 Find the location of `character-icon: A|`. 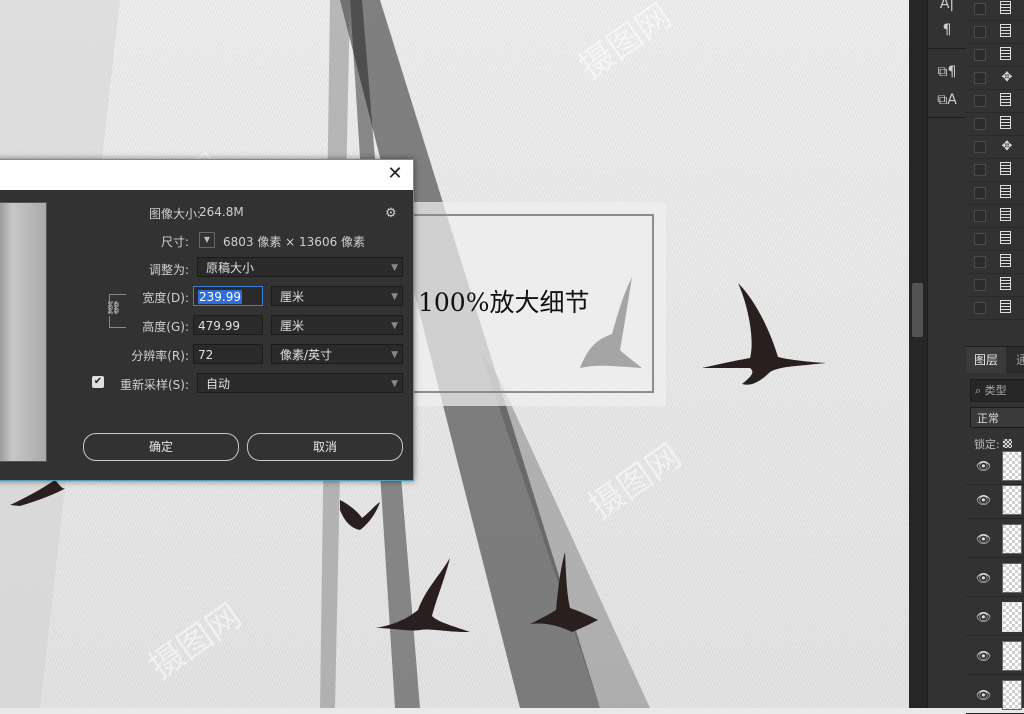

character-icon: A| is located at coordinates (947, 7).